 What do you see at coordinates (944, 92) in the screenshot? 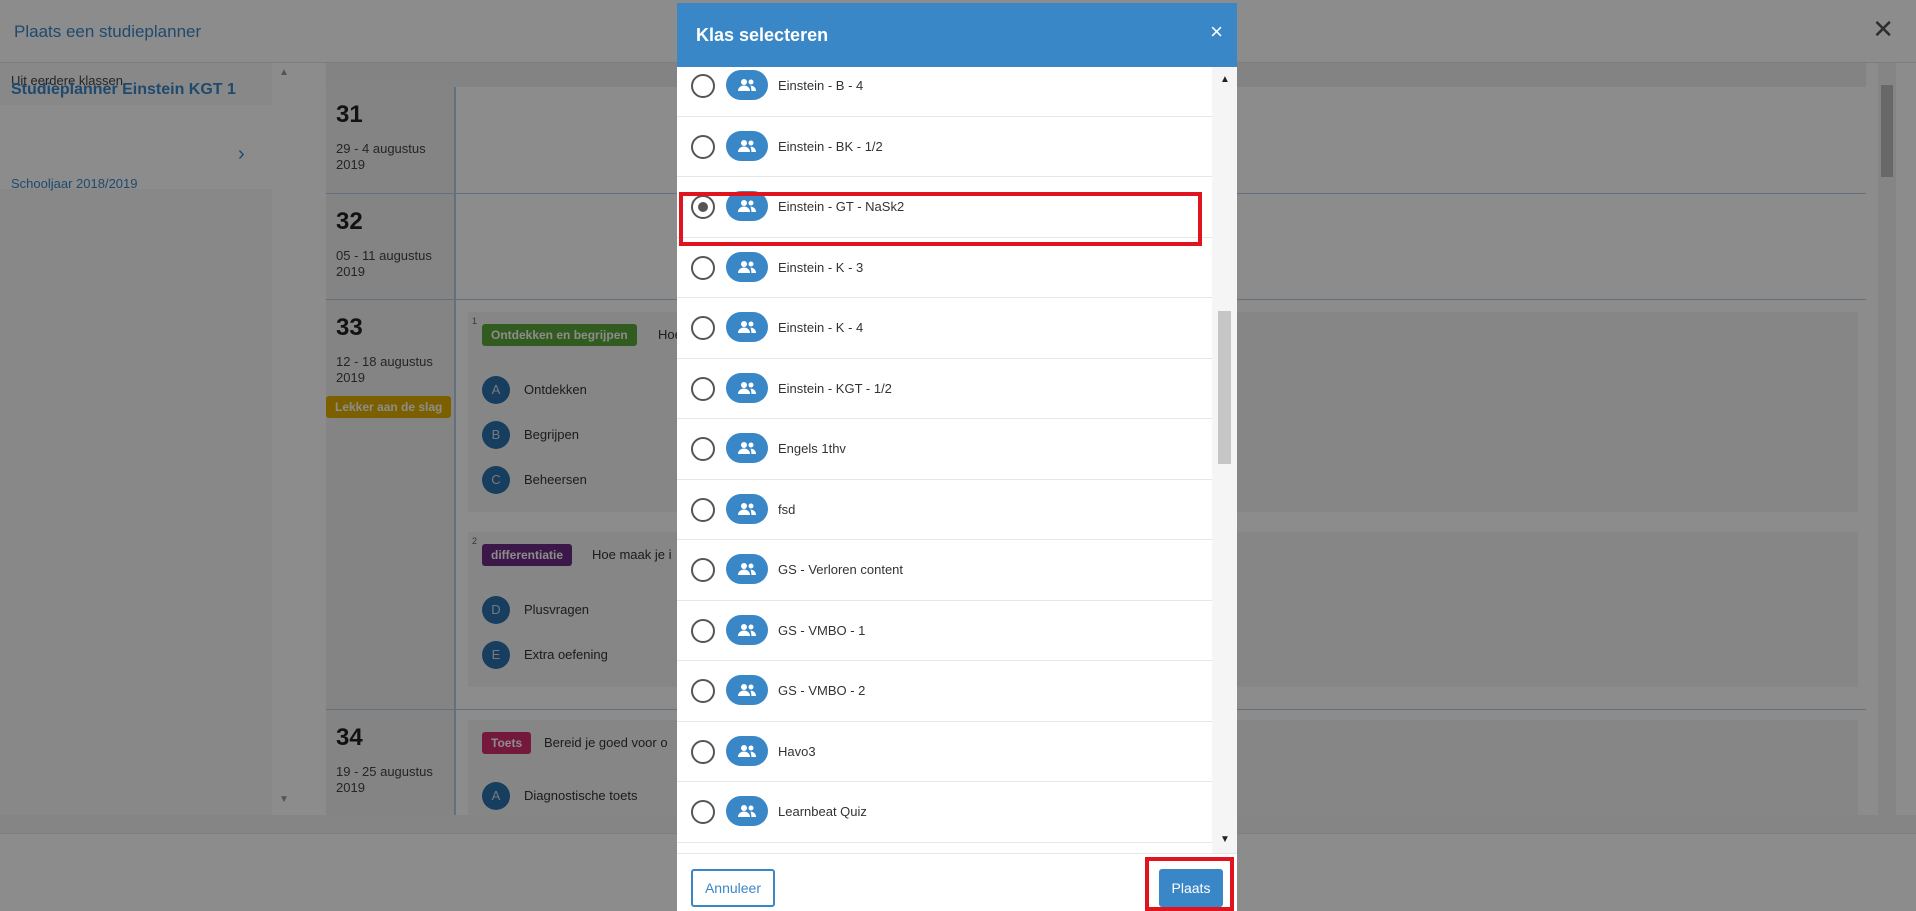
I see `class-row: Einstein - B - 4` at bounding box center [944, 92].